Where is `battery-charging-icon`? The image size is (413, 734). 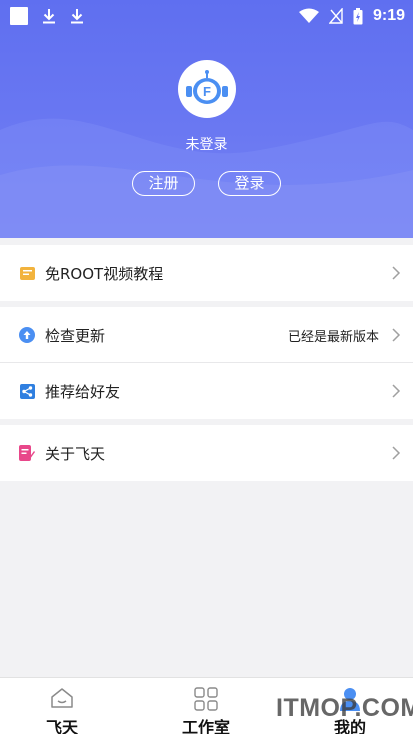 battery-charging-icon is located at coordinates (358, 15).